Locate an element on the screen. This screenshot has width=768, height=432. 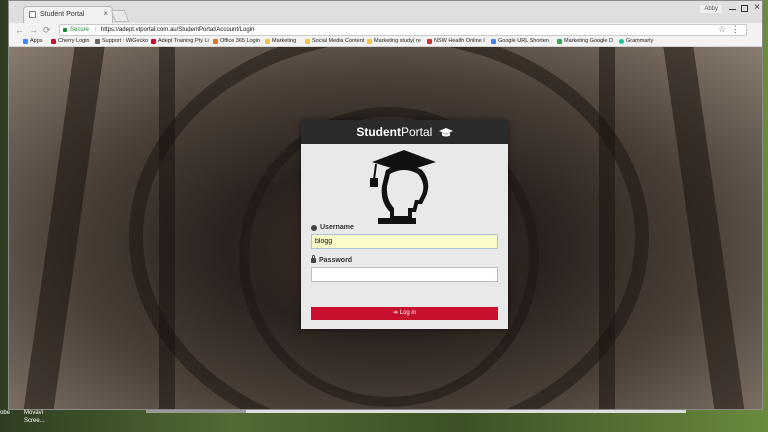
adept-icon is located at coordinates (153, 41).